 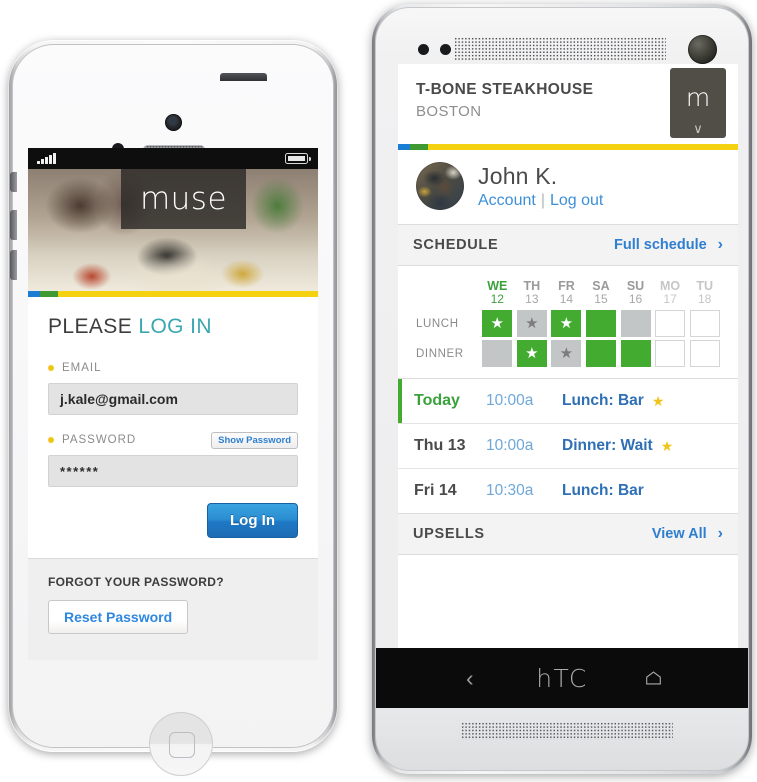 I want to click on login-button-row: Log In, so click(x=173, y=520).